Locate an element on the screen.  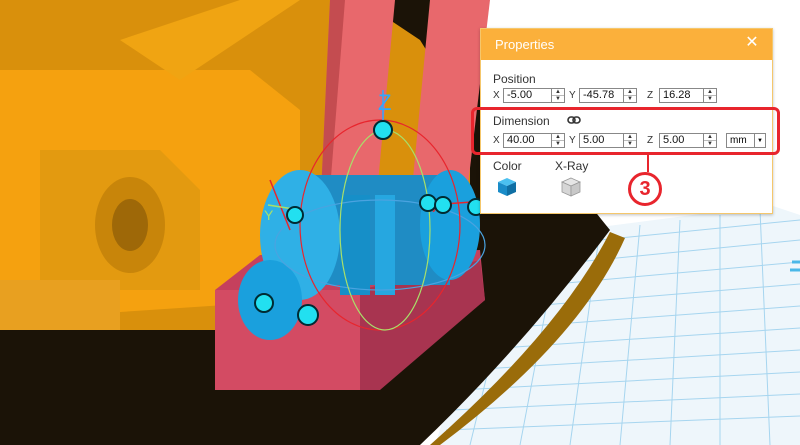
gizmo-handle-bottom is located at coordinates (308, 315).